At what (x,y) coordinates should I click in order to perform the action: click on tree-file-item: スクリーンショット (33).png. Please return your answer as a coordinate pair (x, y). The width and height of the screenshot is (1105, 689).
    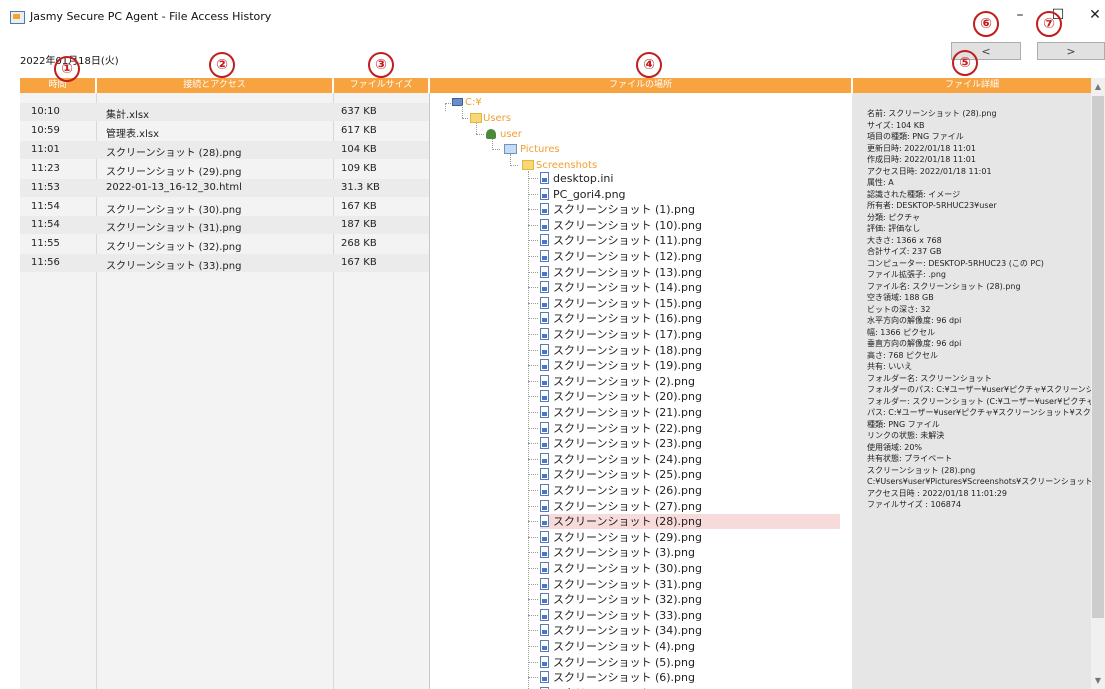
    Looking at the image, I should click on (621, 615).